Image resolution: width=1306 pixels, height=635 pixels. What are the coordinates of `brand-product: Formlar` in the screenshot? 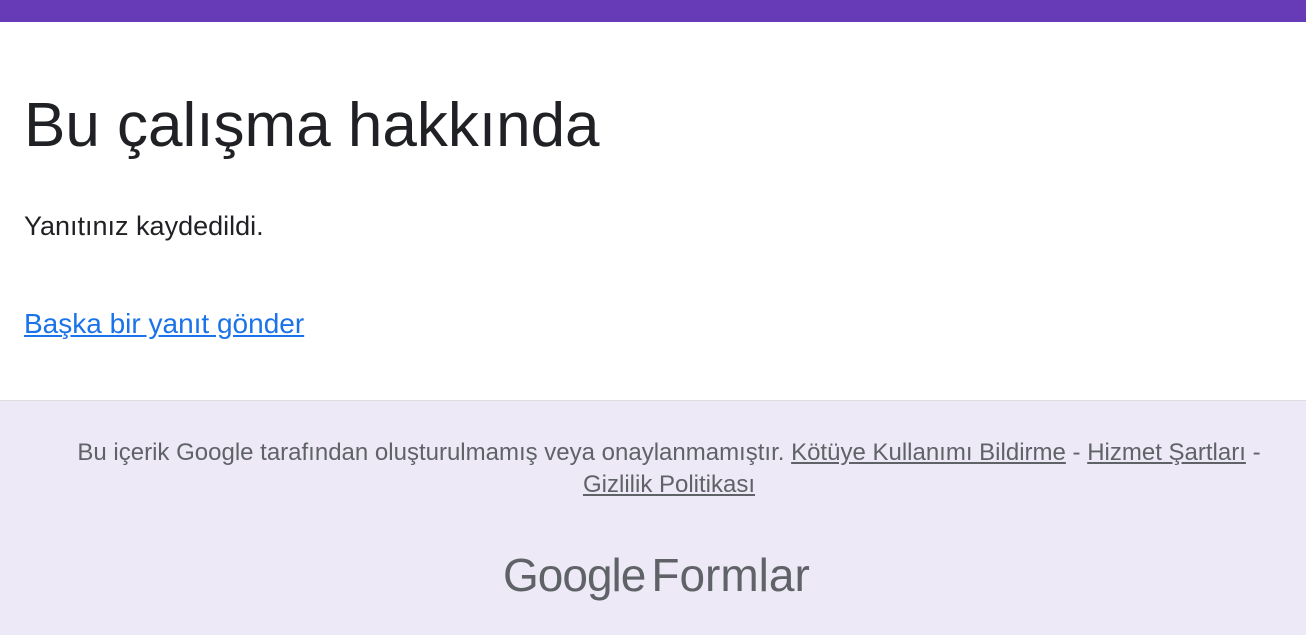 It's located at (730, 575).